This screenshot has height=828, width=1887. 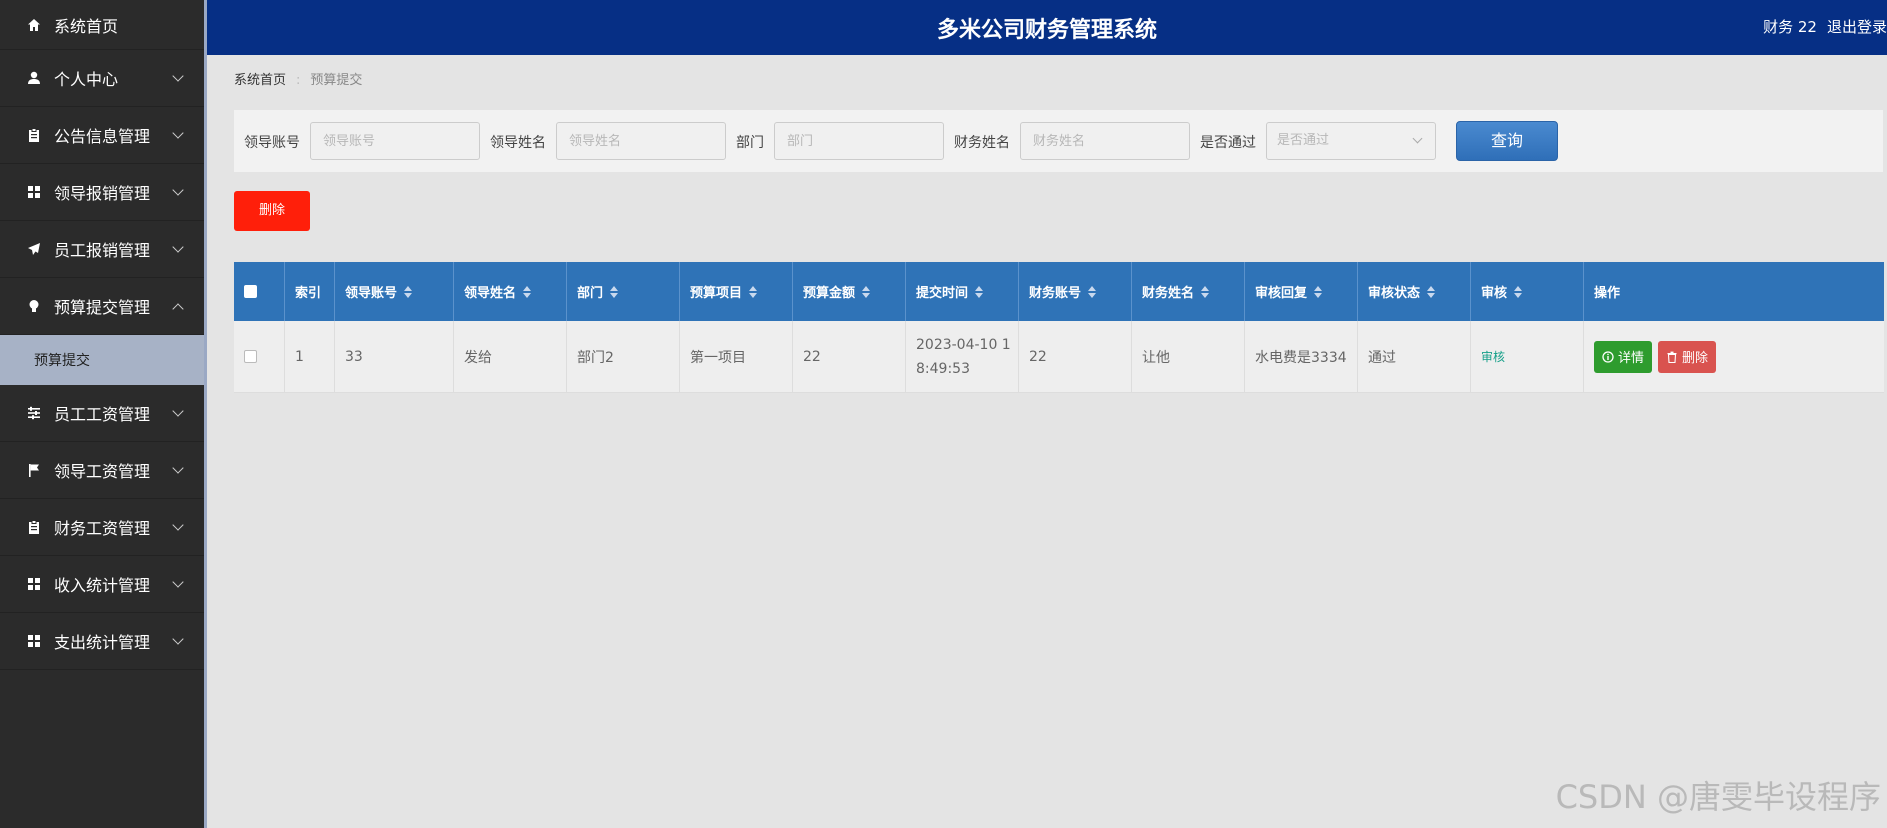 What do you see at coordinates (34, 249) in the screenshot?
I see `paper-plane-icon` at bounding box center [34, 249].